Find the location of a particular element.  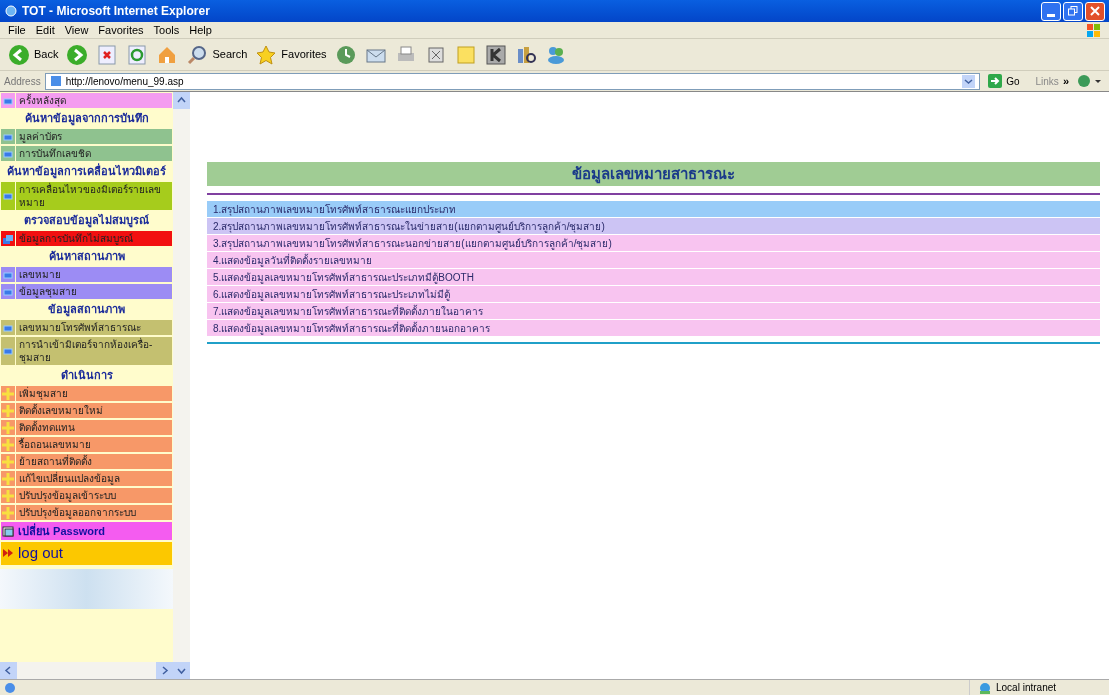

sidebar-item: ปรับปรุงข้อมูลออกจากระบบ is located at coordinates (86, 512).